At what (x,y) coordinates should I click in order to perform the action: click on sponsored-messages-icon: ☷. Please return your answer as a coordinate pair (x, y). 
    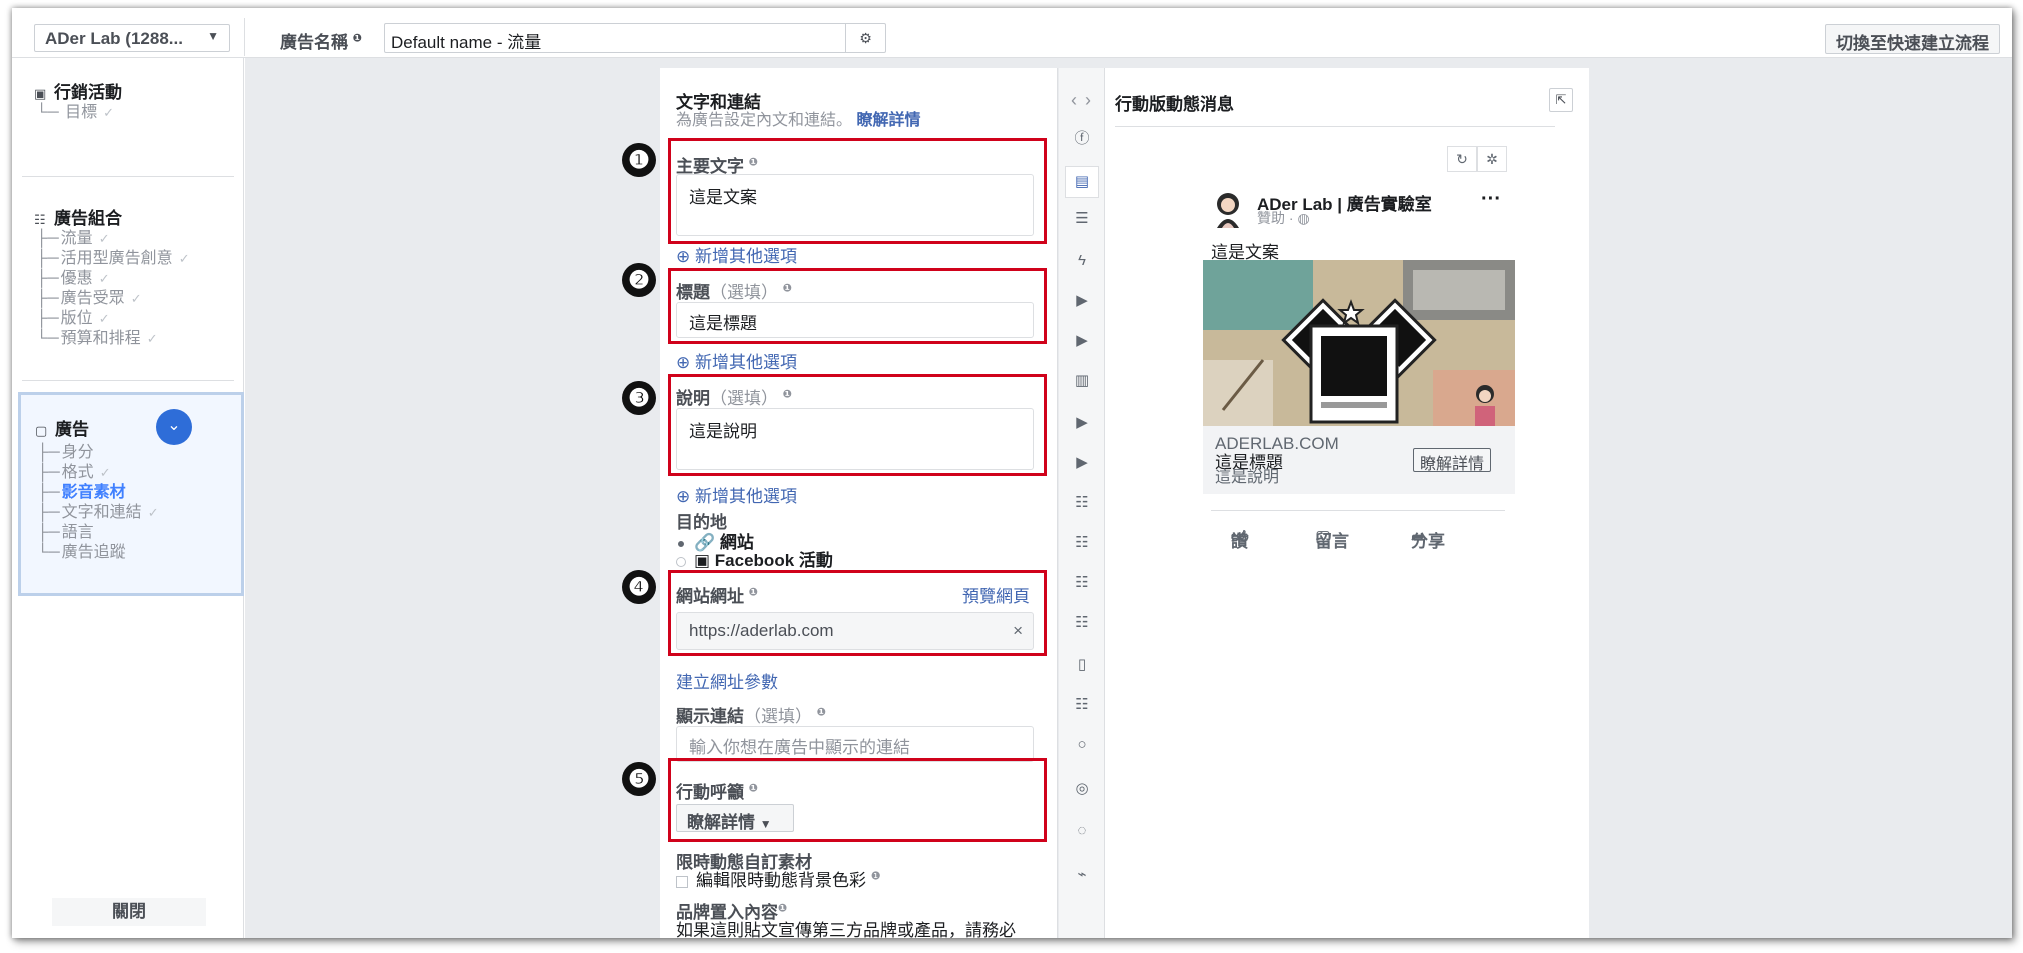
    Looking at the image, I should click on (1082, 583).